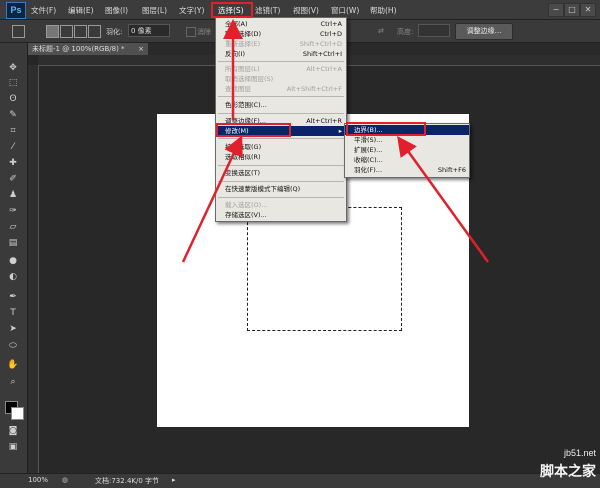 Image resolution: width=600 pixels, height=488 pixels. What do you see at coordinates (443, 199) in the screenshot?
I see `arrow-to-border` at bounding box center [443, 199].